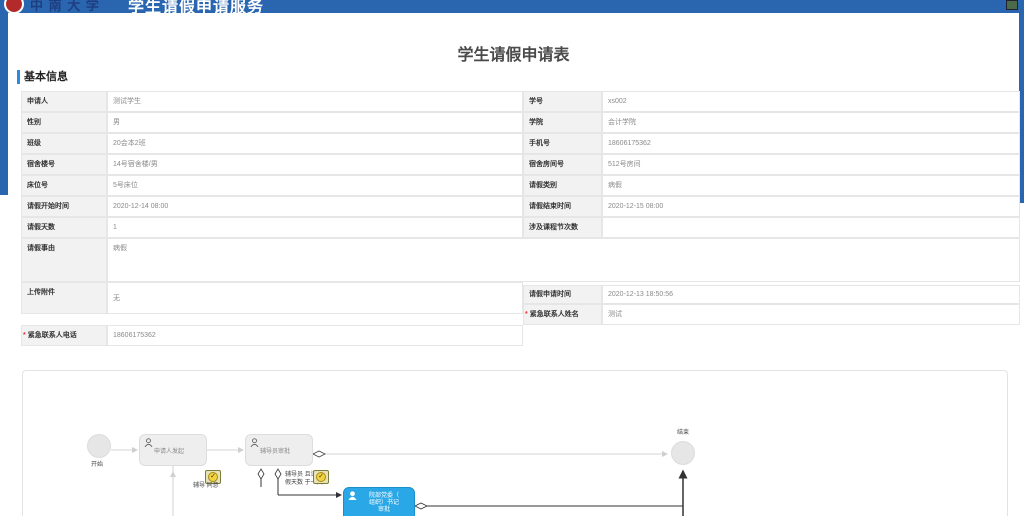  I want to click on label-applicant: 申请人, so click(64, 101).